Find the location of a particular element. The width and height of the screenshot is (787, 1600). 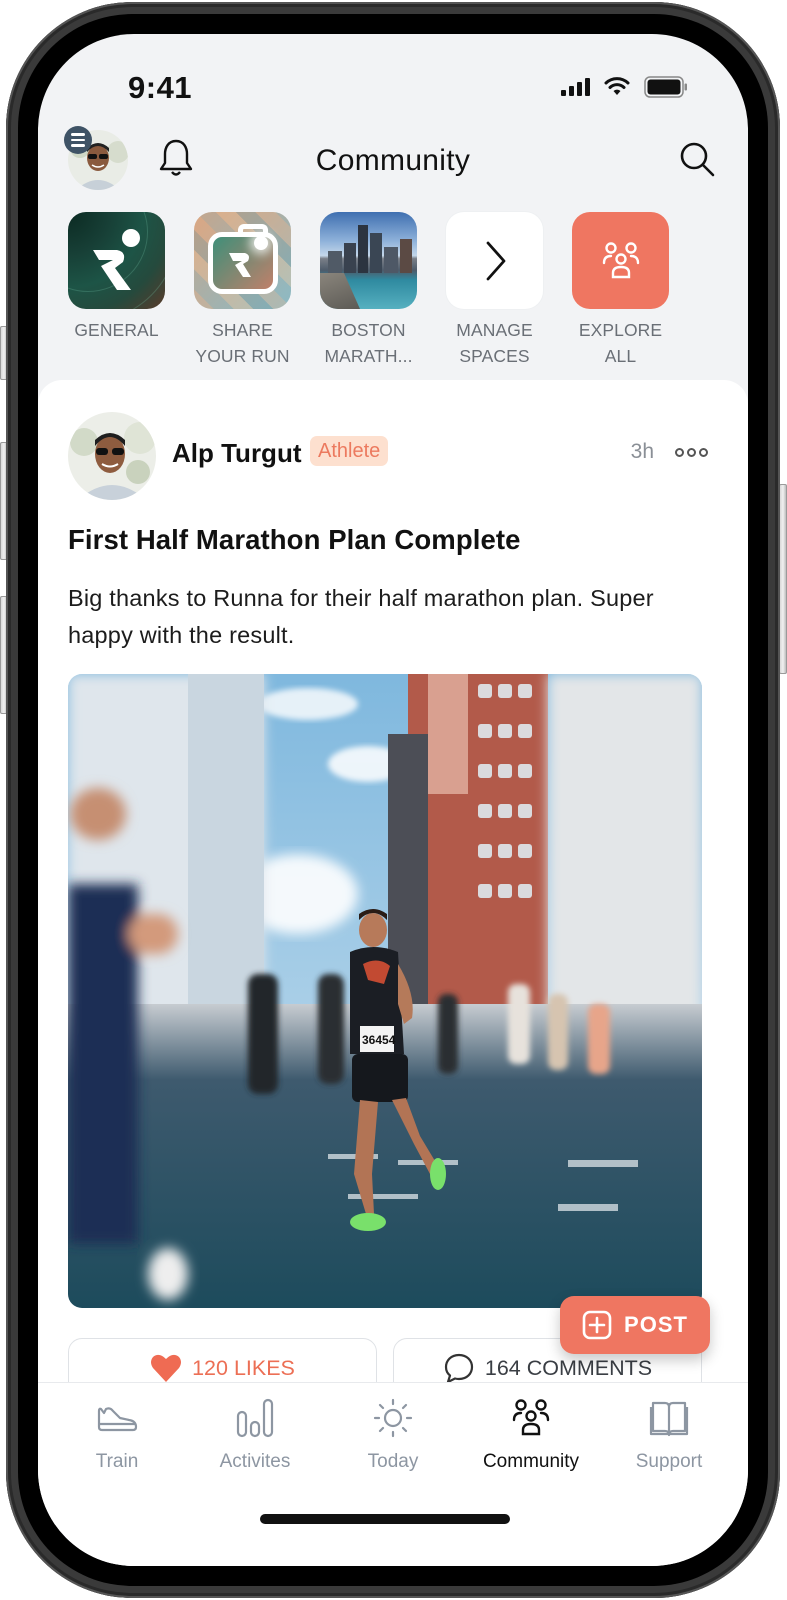

space-share-your-run: SHARE YOUR RUN is located at coordinates (242, 290).